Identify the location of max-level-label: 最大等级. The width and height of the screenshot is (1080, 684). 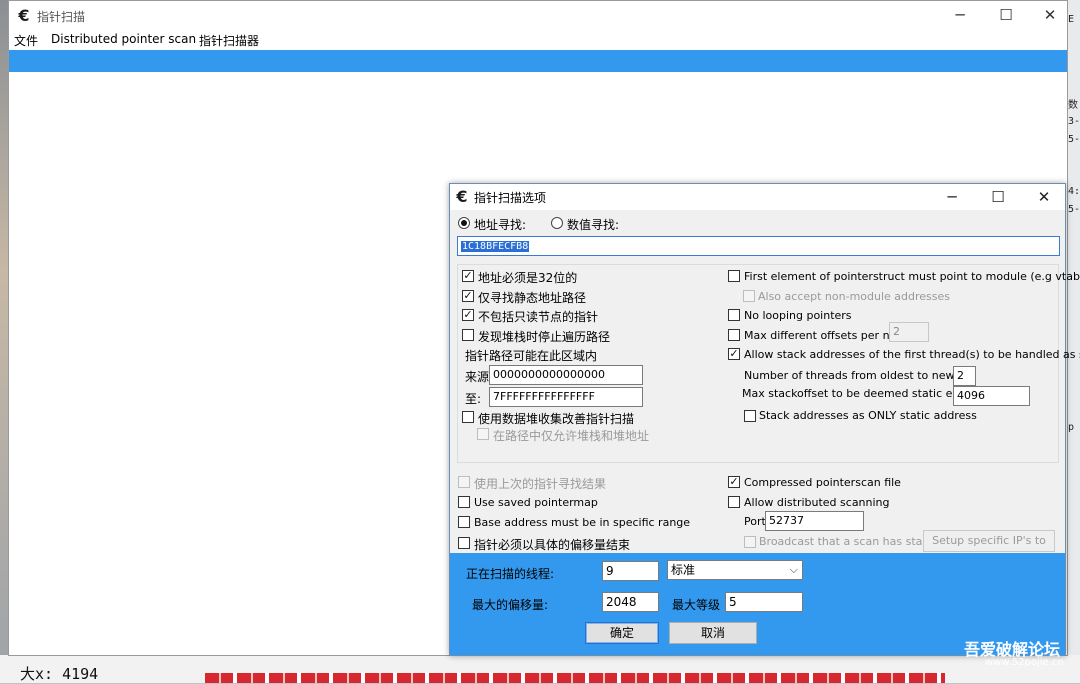
(696, 605).